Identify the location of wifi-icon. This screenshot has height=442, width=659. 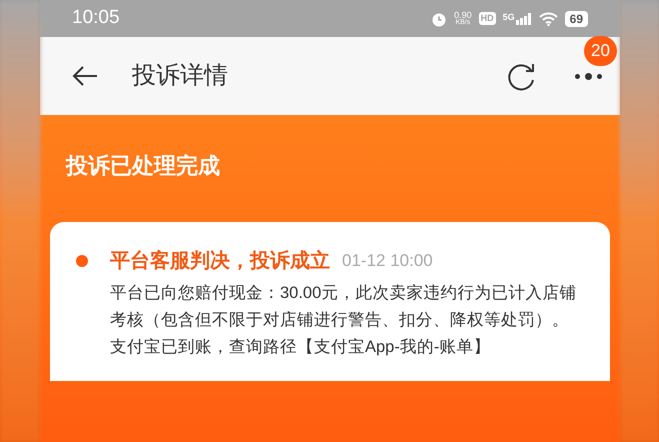
(548, 19).